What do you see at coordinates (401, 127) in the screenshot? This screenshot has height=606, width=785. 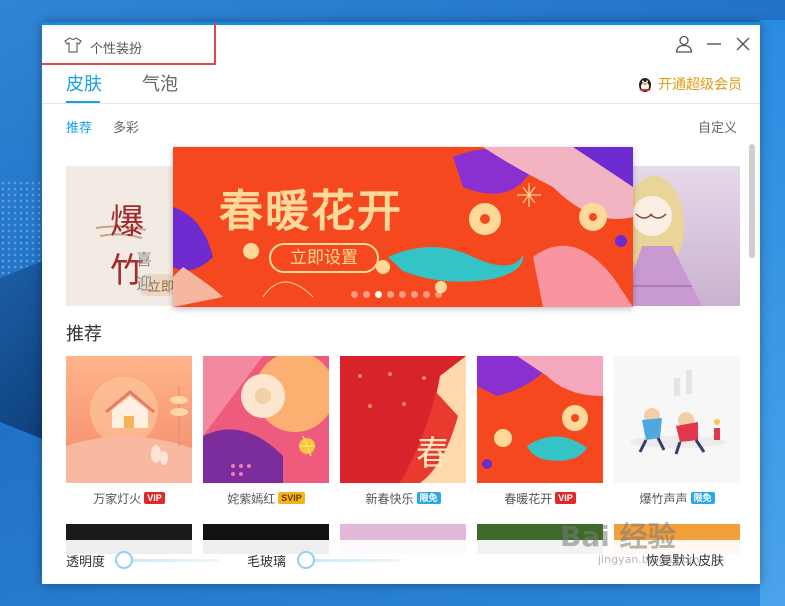 I see `sub-tabs: 推荐 多彩 自定义` at bounding box center [401, 127].